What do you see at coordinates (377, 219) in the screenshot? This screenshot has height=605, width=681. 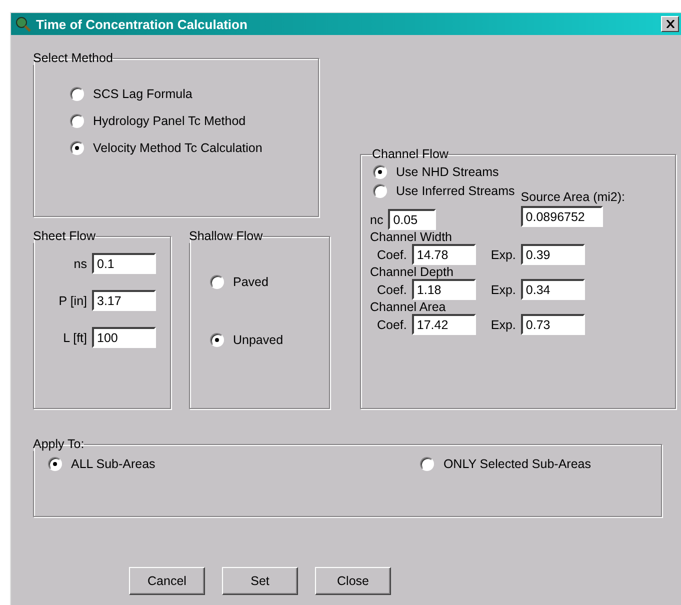 I see `field-label: nc` at bounding box center [377, 219].